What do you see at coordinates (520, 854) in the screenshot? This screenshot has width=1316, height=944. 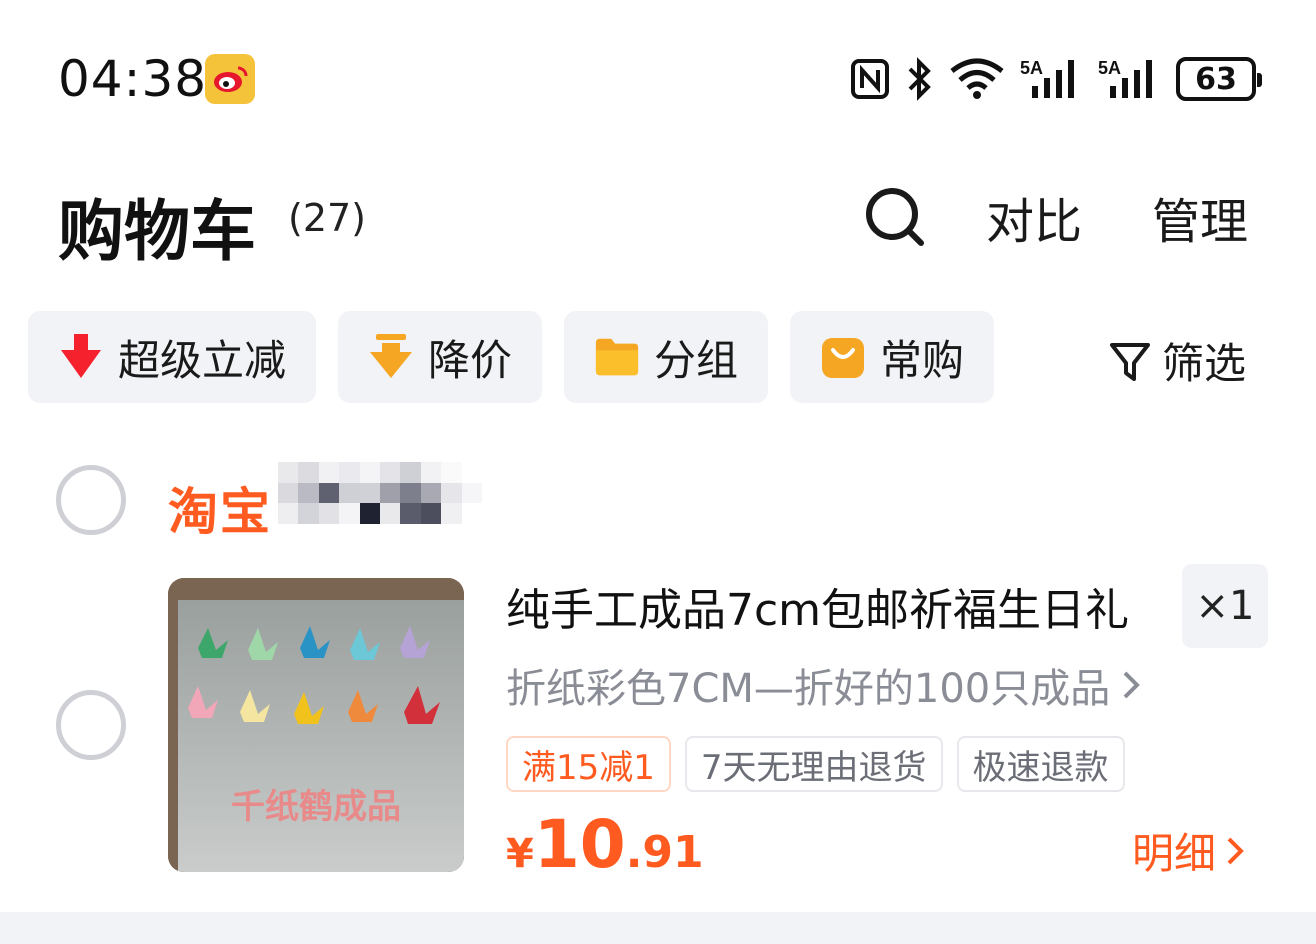 I see `price-currency: ¥` at bounding box center [520, 854].